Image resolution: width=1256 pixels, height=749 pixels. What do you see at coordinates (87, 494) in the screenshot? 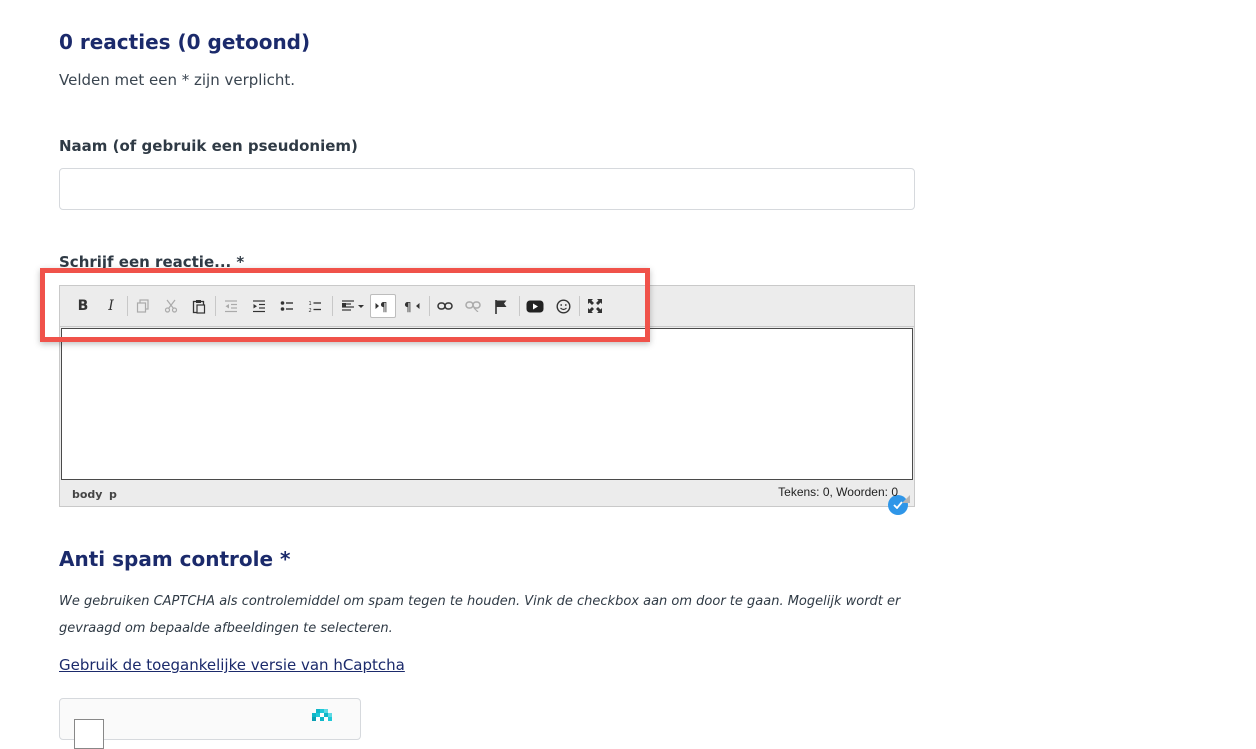
I see `element-path-body: body` at bounding box center [87, 494].